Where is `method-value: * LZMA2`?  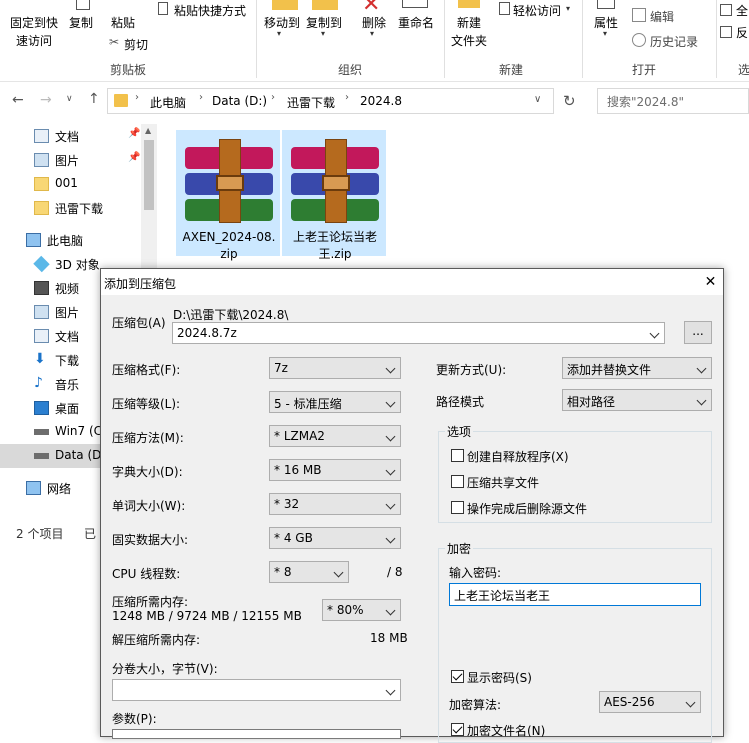
method-value: * LZMA2 is located at coordinates (299, 436).